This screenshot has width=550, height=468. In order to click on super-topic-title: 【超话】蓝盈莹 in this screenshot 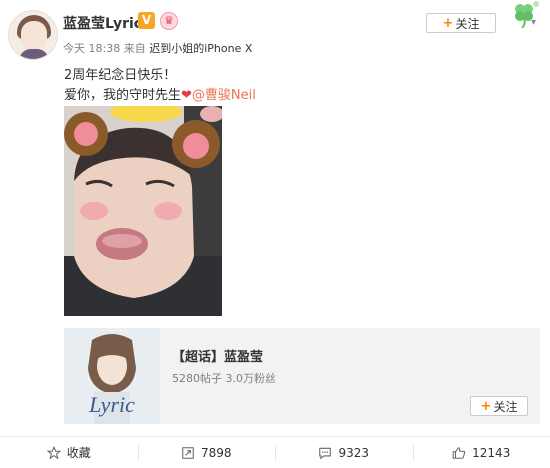, I will do `click(217, 355)`.